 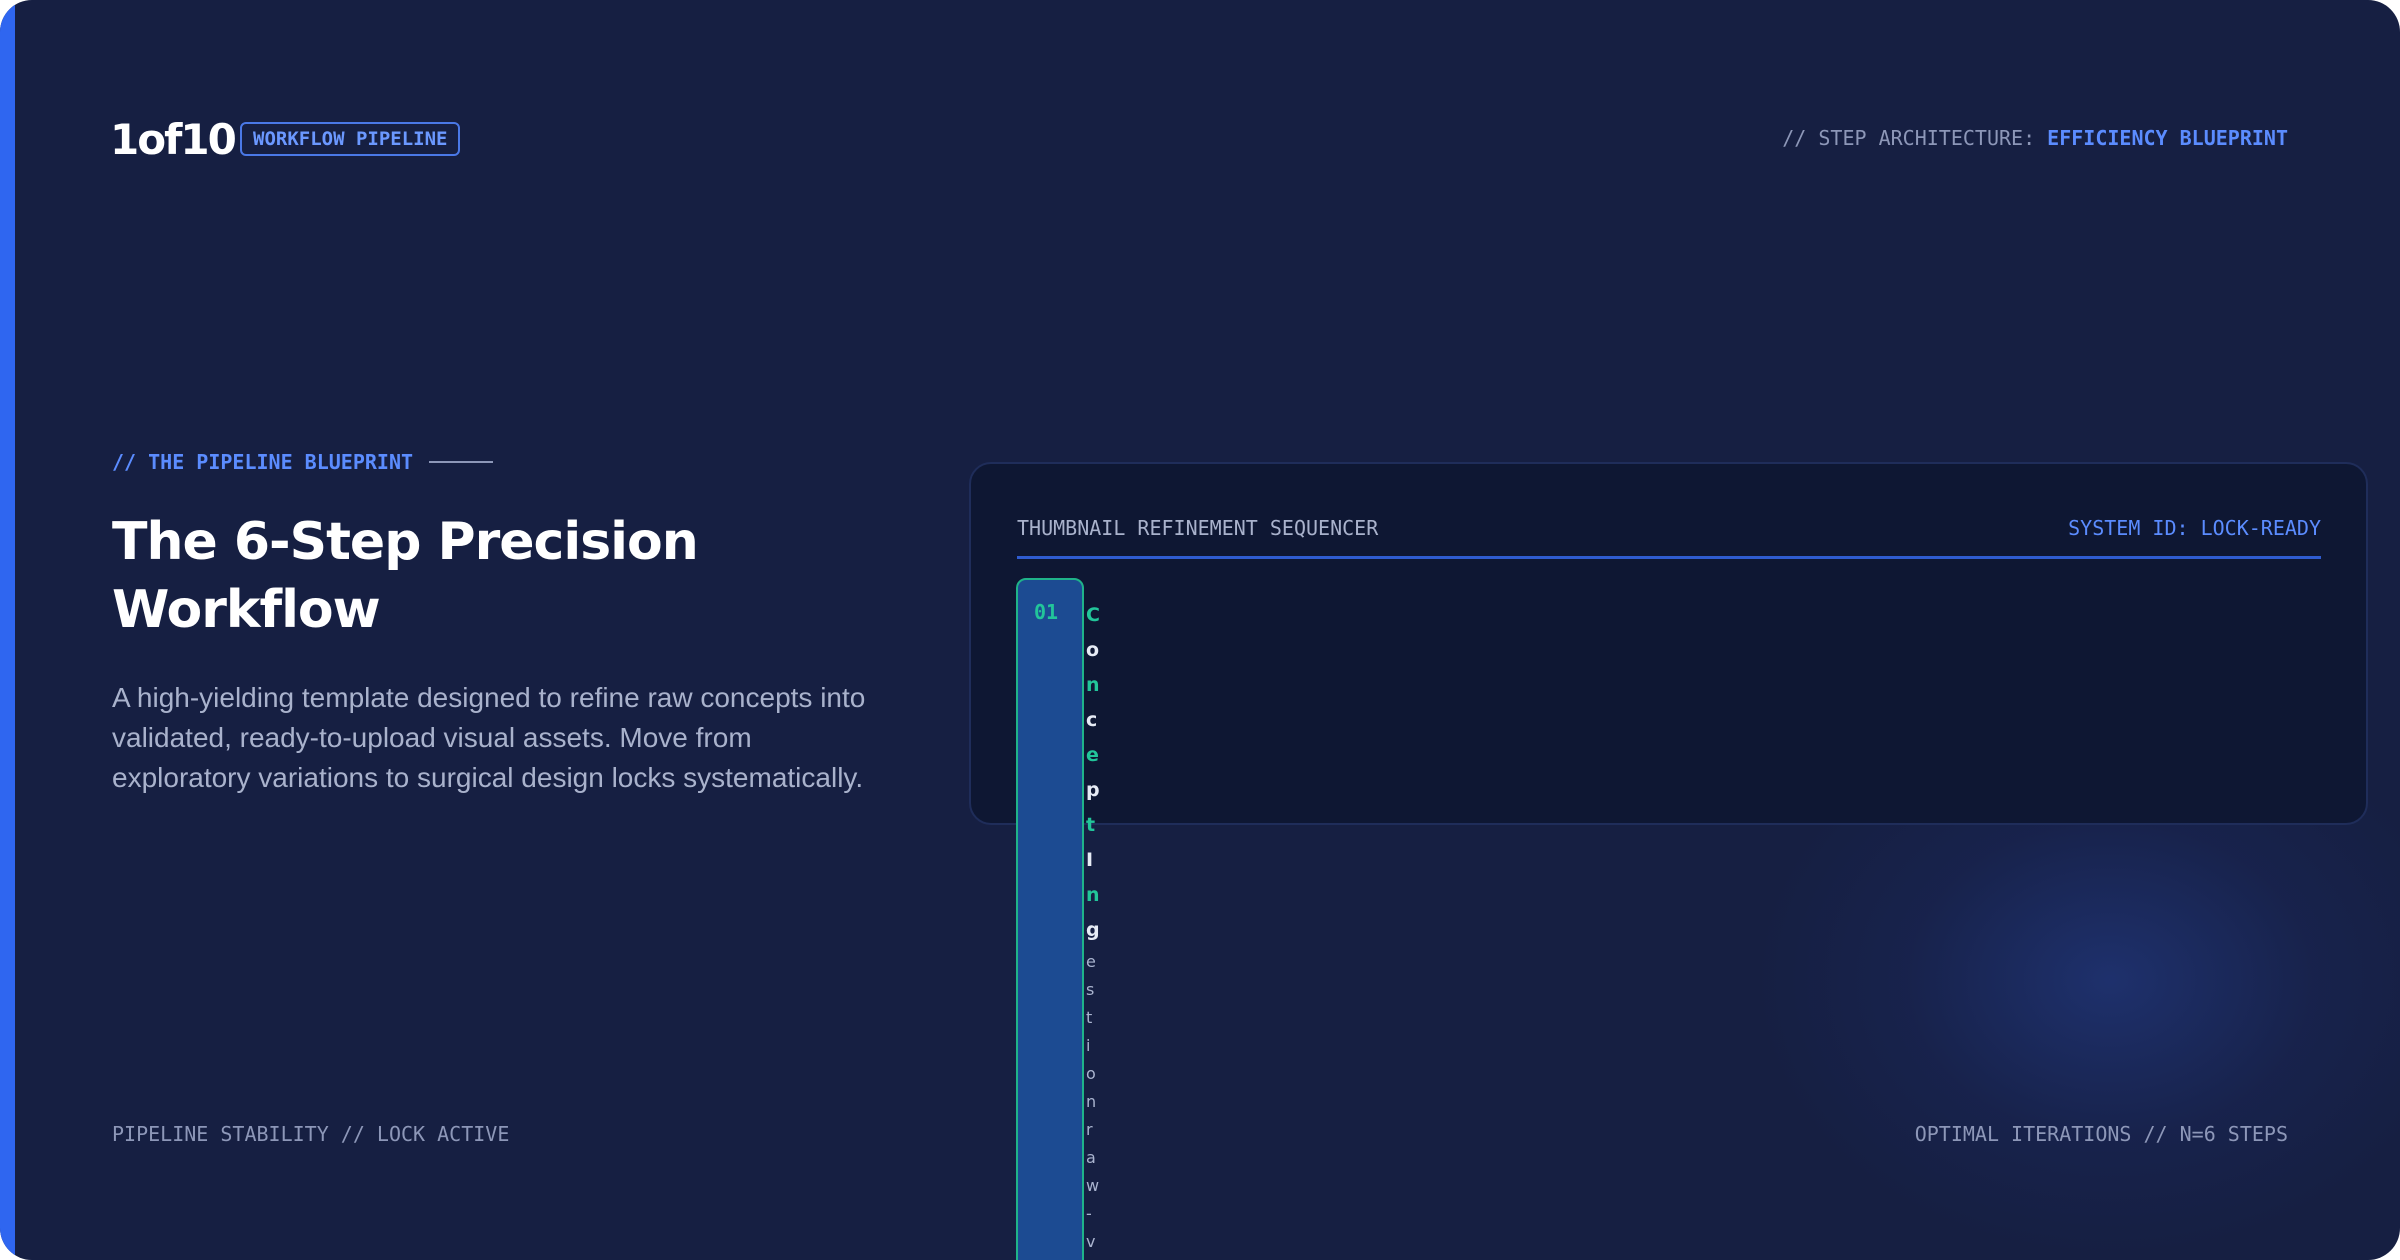 I want to click on step-label-glyph: -, so click(x=1089, y=1213).